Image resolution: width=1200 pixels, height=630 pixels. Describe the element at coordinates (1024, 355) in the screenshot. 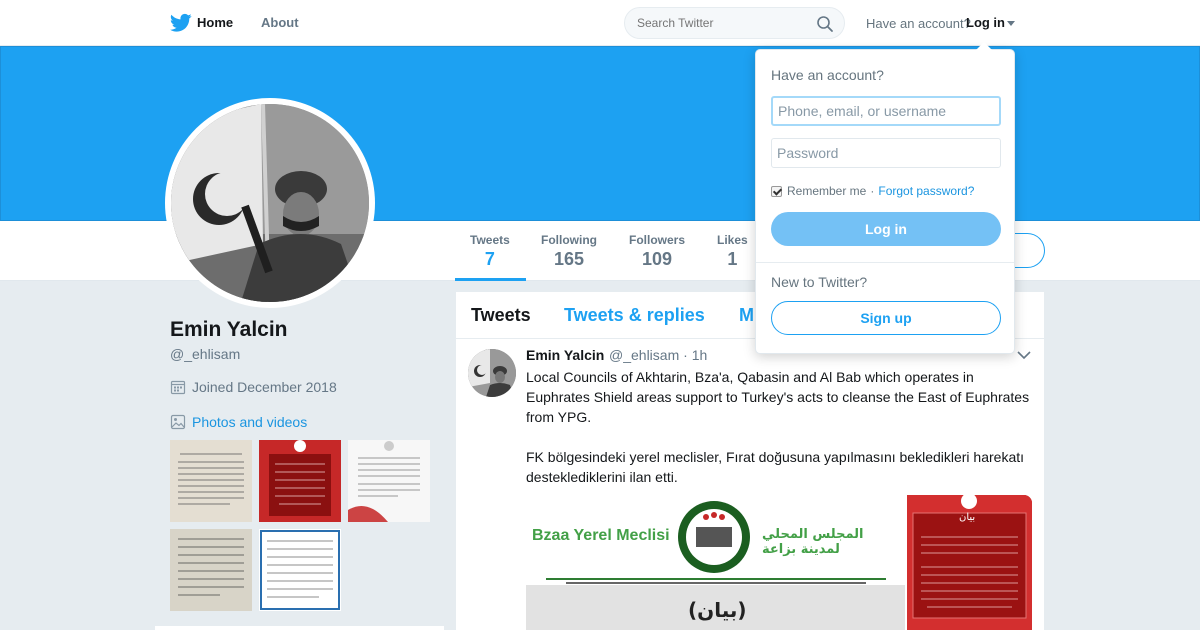

I see `chevron-down-icon` at that location.